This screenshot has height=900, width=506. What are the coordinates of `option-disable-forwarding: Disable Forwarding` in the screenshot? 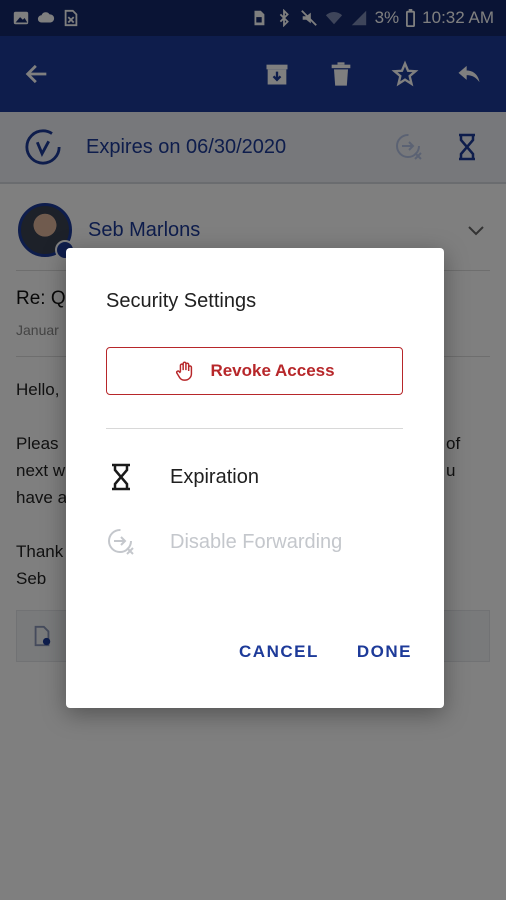 It's located at (254, 542).